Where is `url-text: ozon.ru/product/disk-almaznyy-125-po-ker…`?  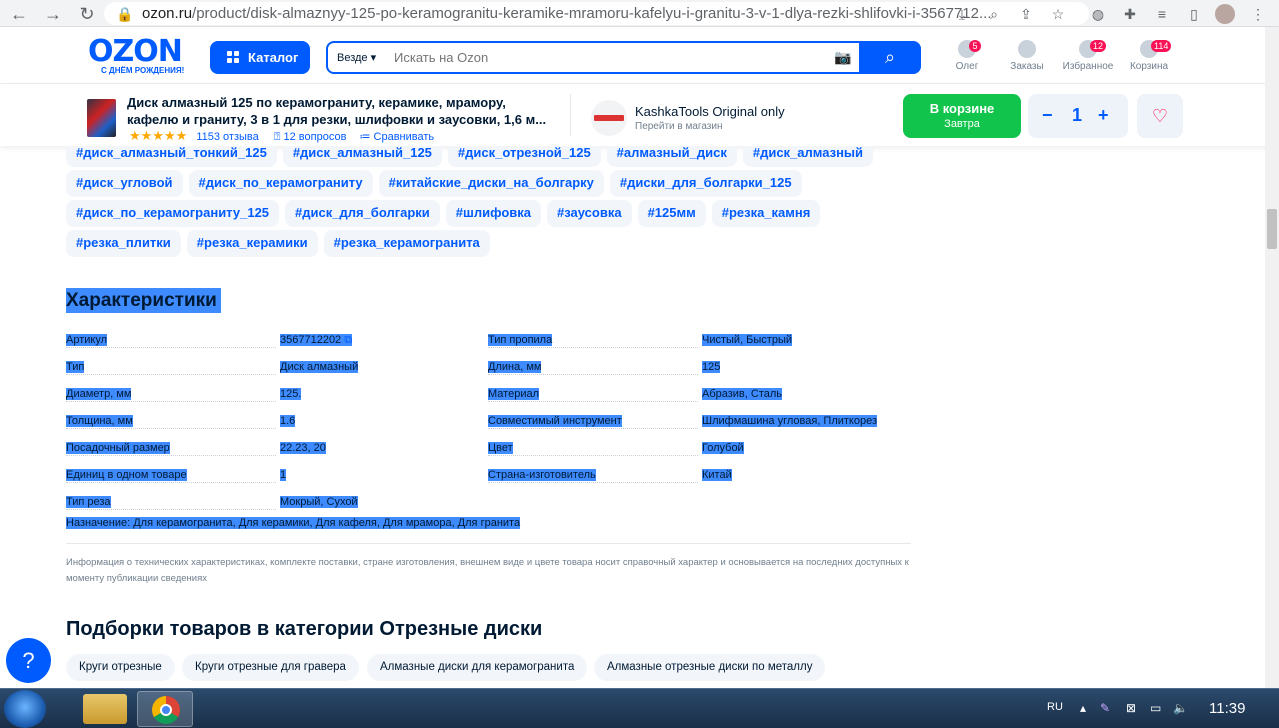
url-text: ozon.ru/product/disk-almaznyy-125-po-ker… is located at coordinates (567, 13).